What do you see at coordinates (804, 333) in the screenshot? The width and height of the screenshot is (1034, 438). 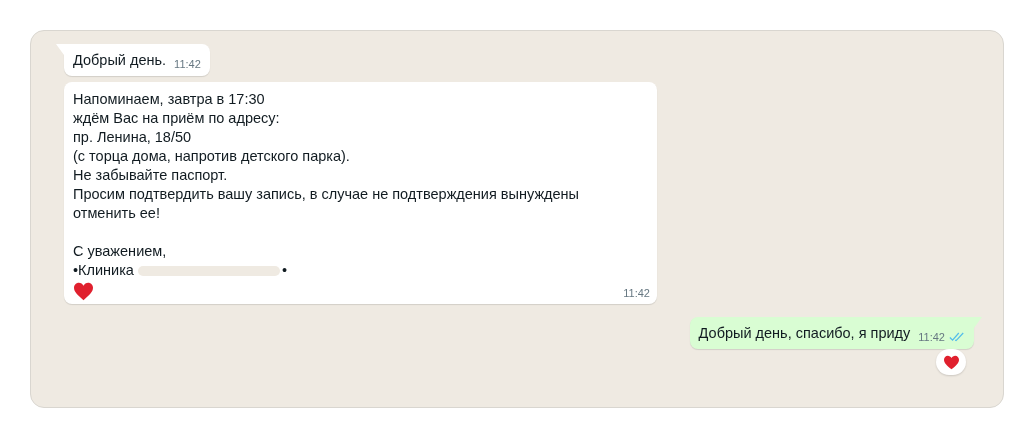 I see `message-text: Добрый день, спасибо, я приду` at bounding box center [804, 333].